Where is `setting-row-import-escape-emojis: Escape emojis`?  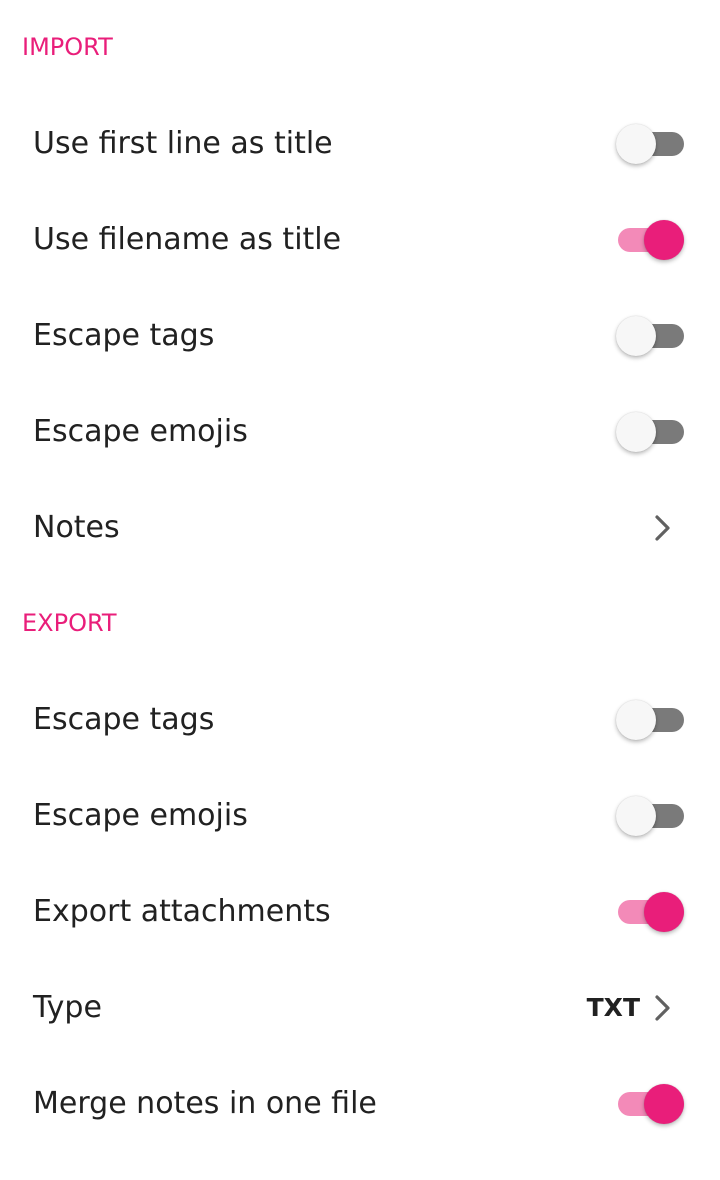 setting-row-import-escape-emojis: Escape emojis is located at coordinates (360, 432).